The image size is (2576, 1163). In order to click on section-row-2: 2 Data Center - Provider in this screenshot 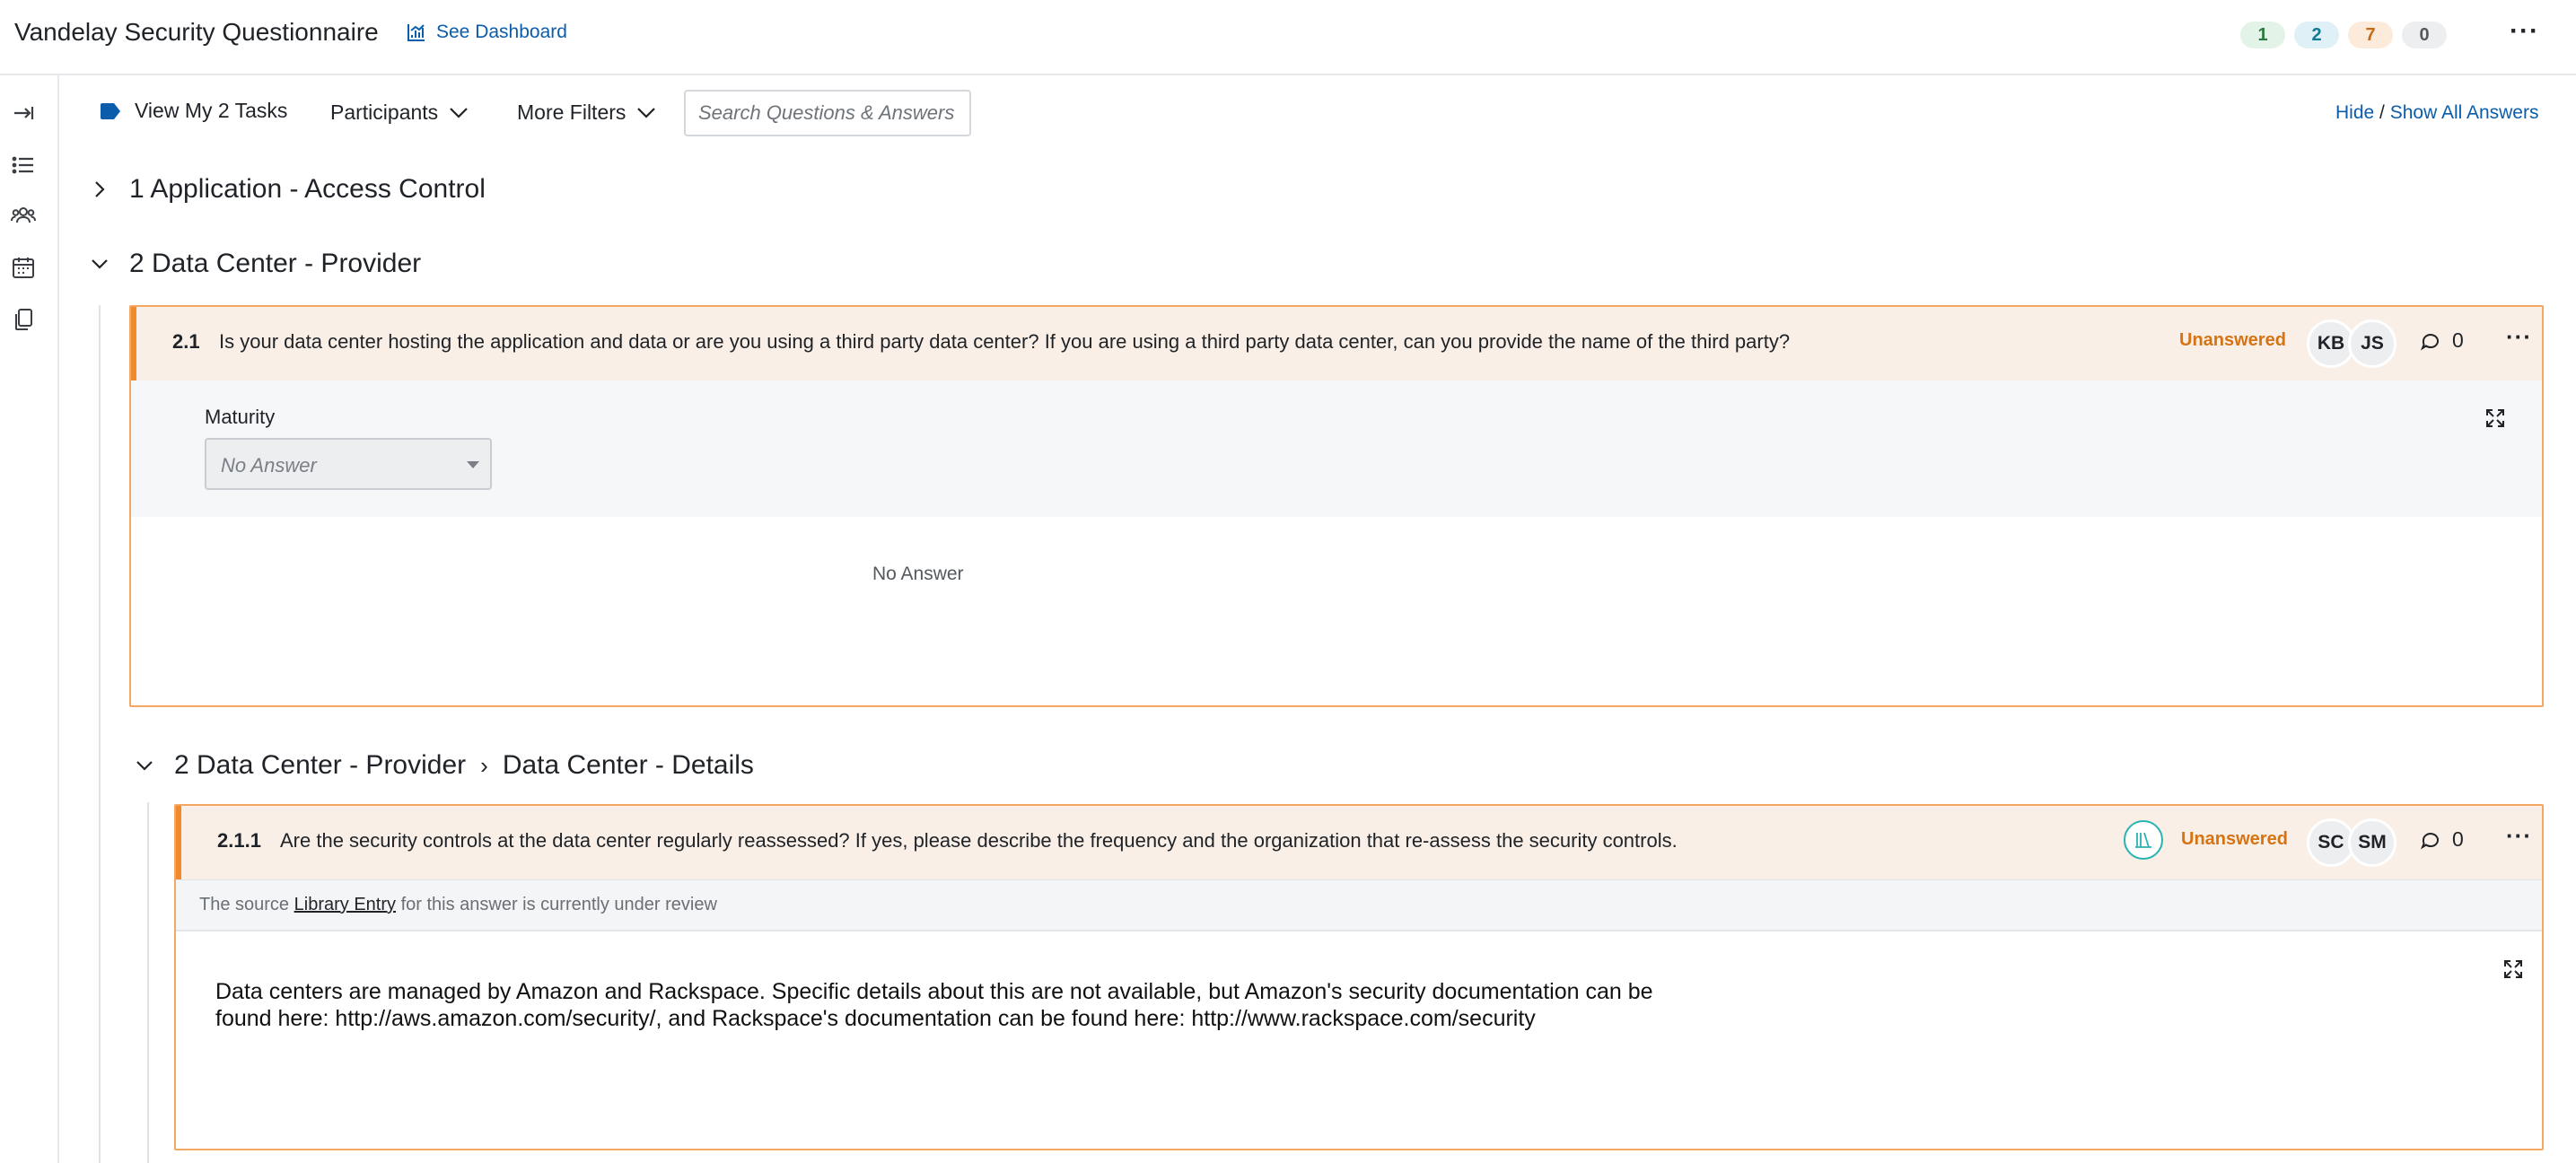, I will do `click(255, 264)`.